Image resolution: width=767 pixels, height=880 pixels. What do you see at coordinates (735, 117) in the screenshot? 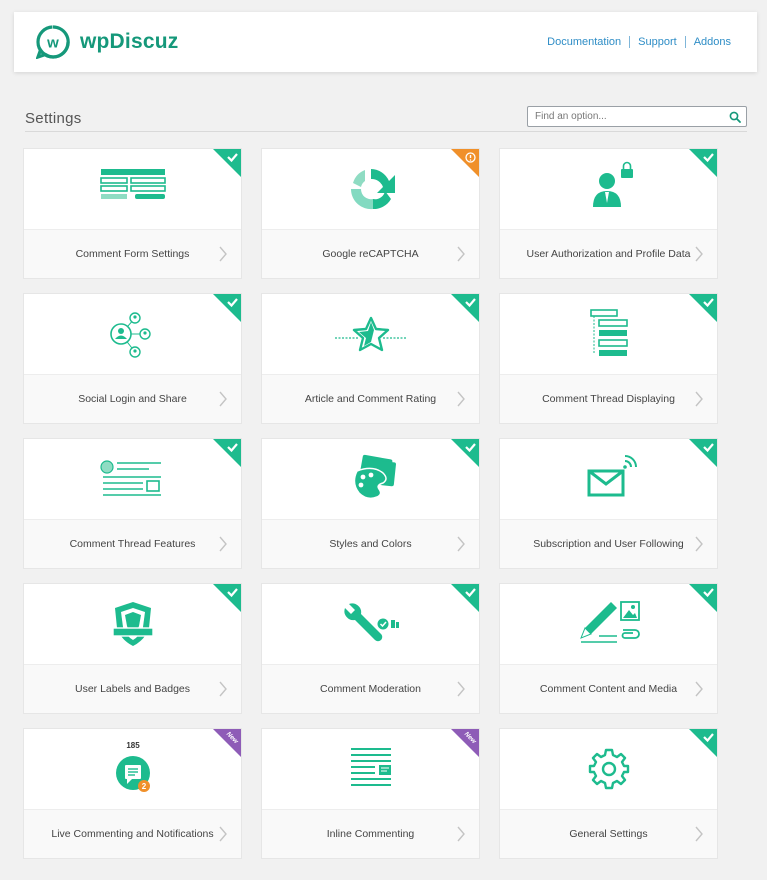
I see `search-icon` at bounding box center [735, 117].